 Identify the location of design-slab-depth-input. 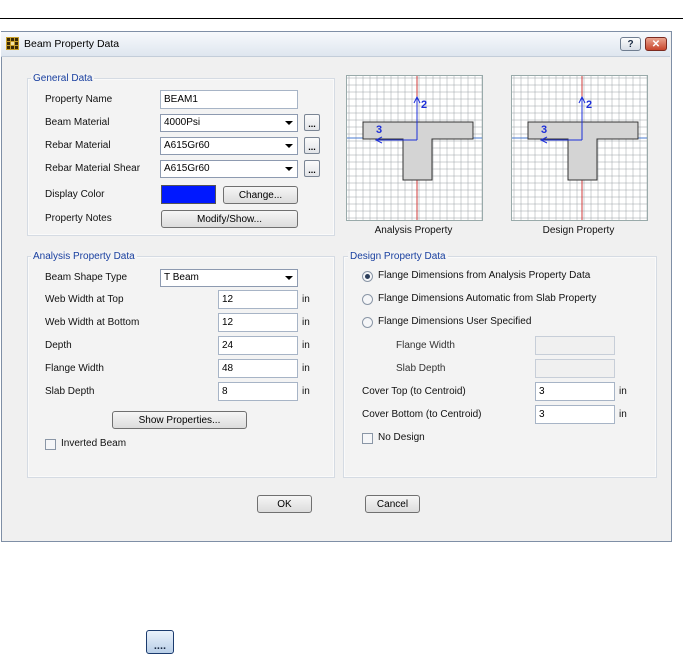
(575, 368).